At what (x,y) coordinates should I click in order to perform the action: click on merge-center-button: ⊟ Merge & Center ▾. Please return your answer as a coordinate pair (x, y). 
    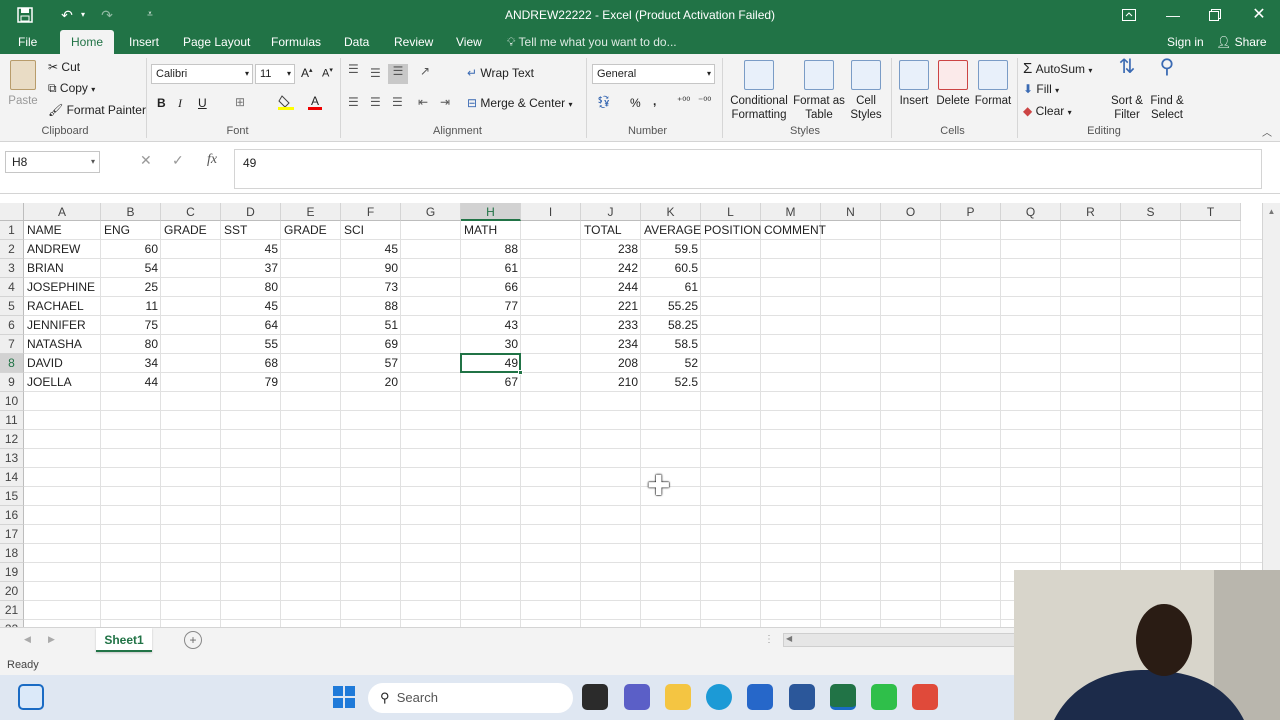
    Looking at the image, I should click on (519, 103).